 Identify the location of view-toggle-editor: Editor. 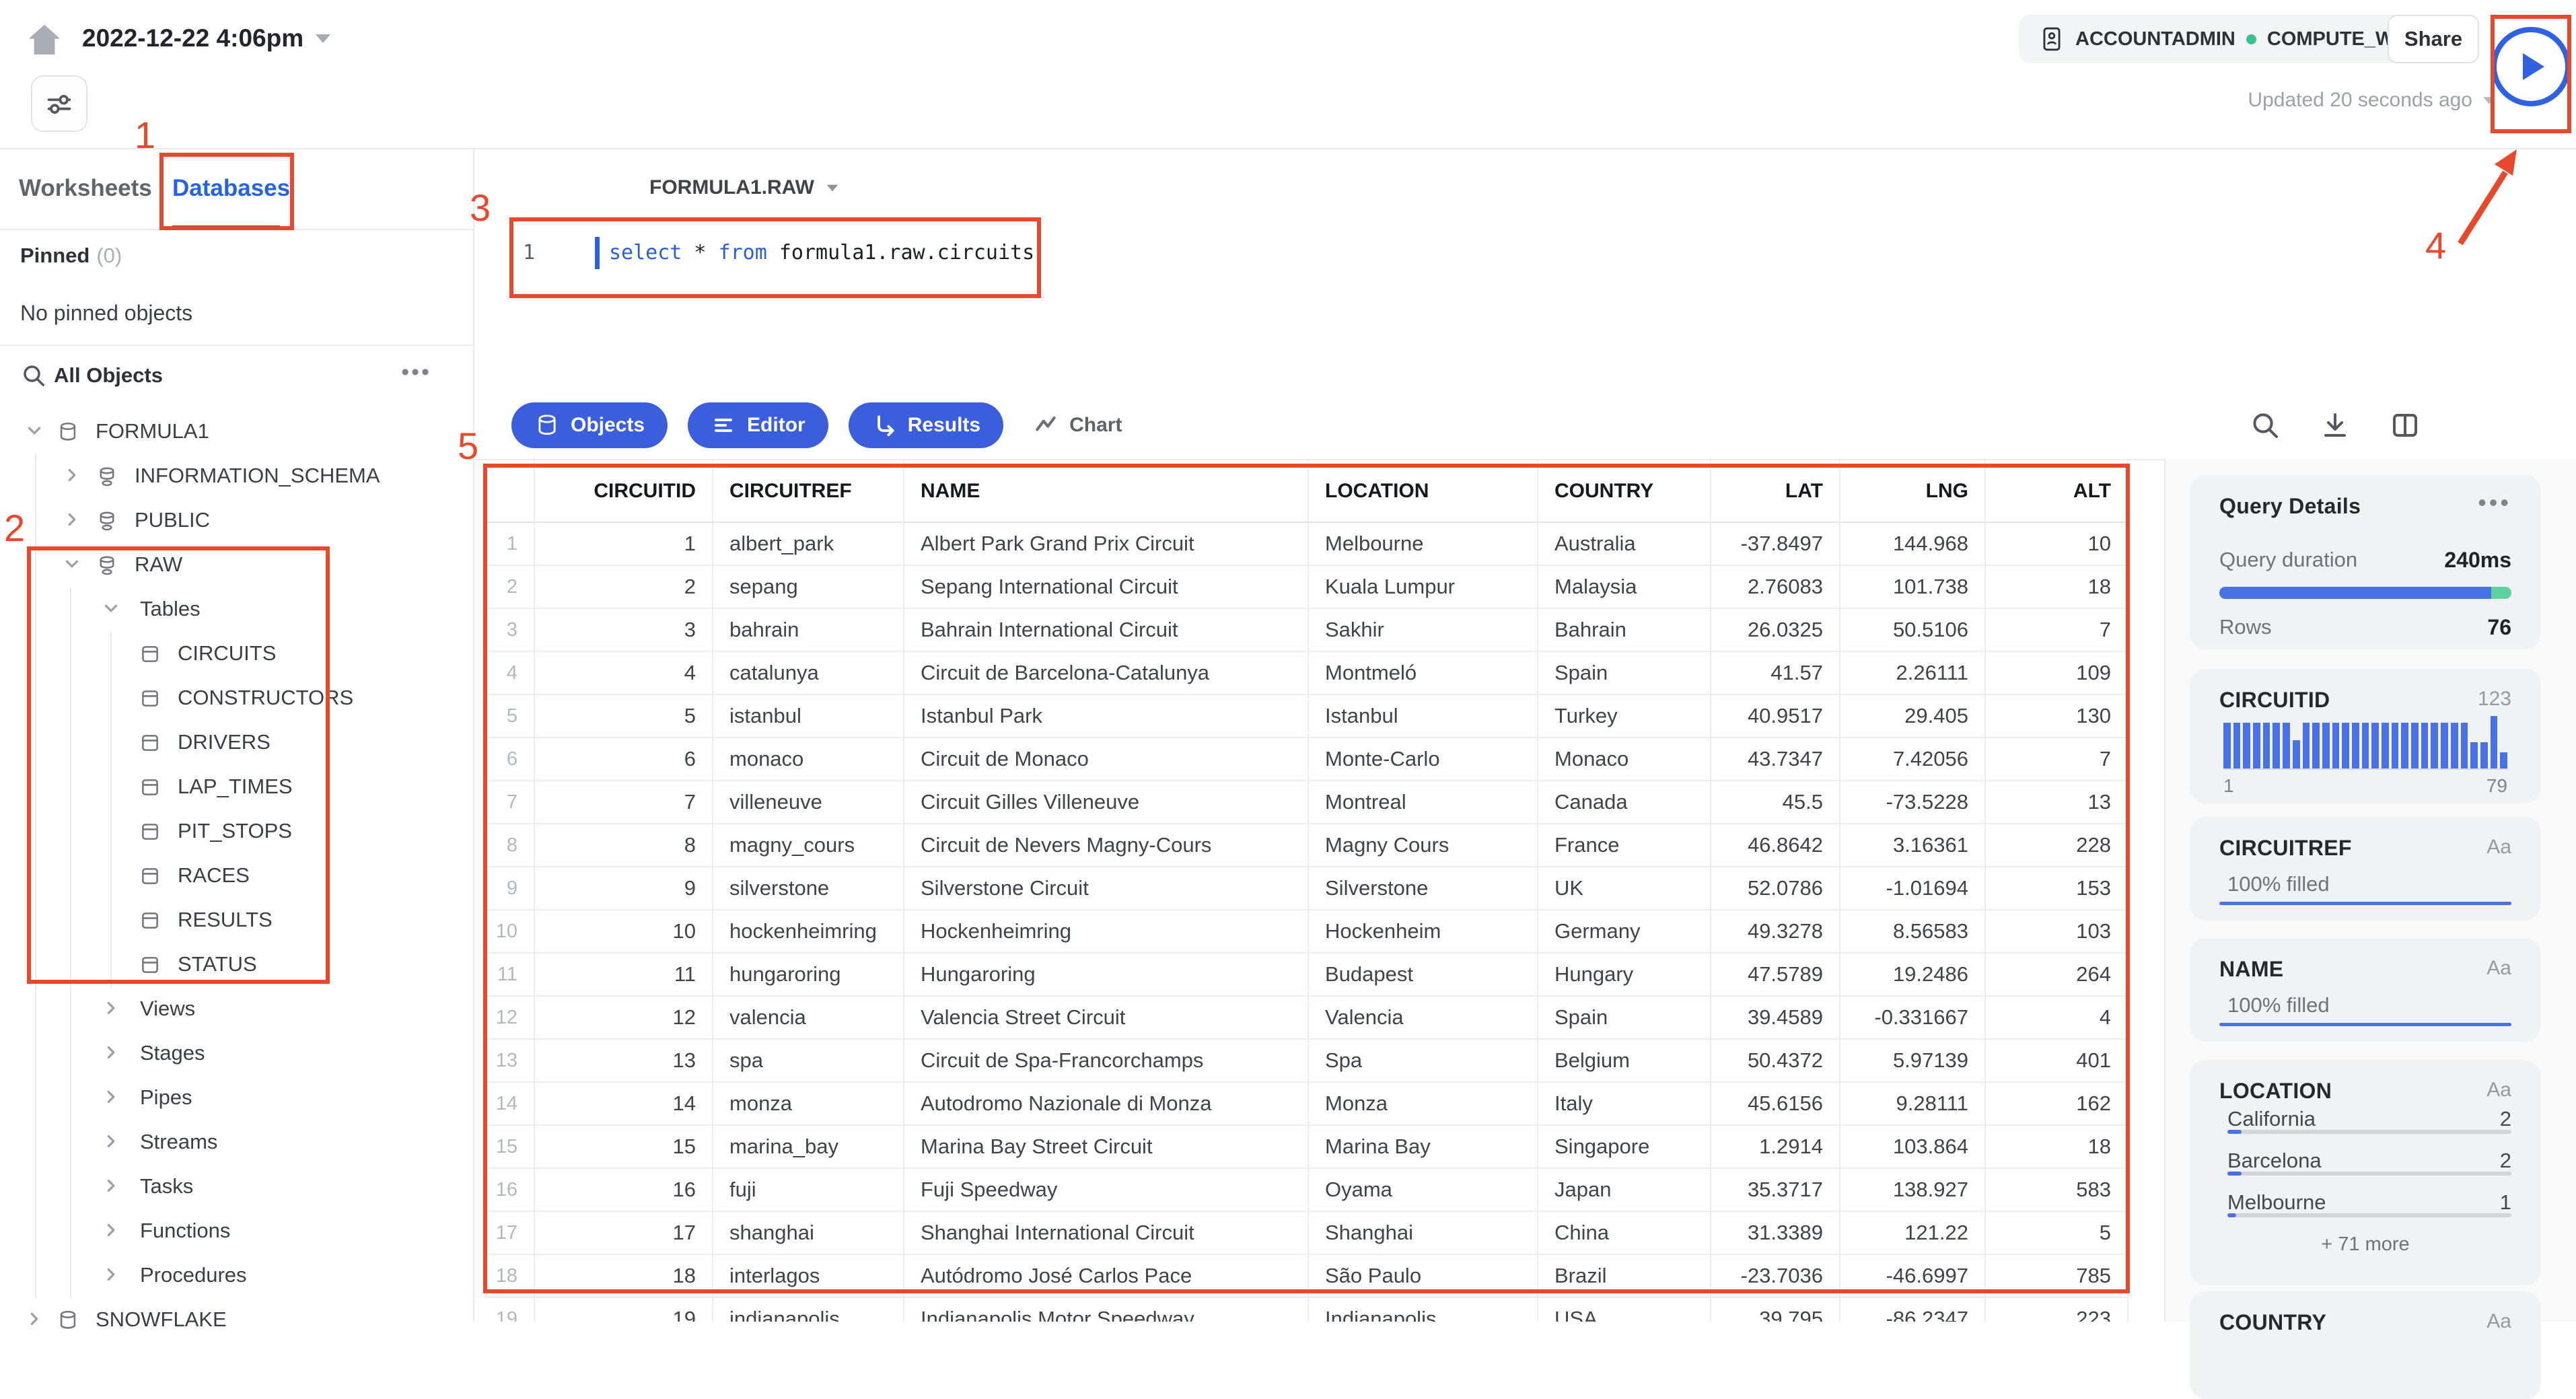
(758, 425).